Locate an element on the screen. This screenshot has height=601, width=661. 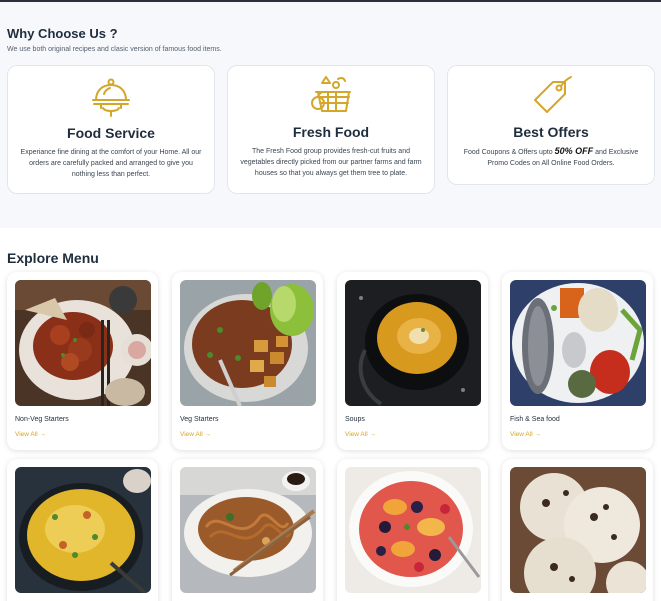
feature-title: Best Offers is located at coordinates (551, 132).